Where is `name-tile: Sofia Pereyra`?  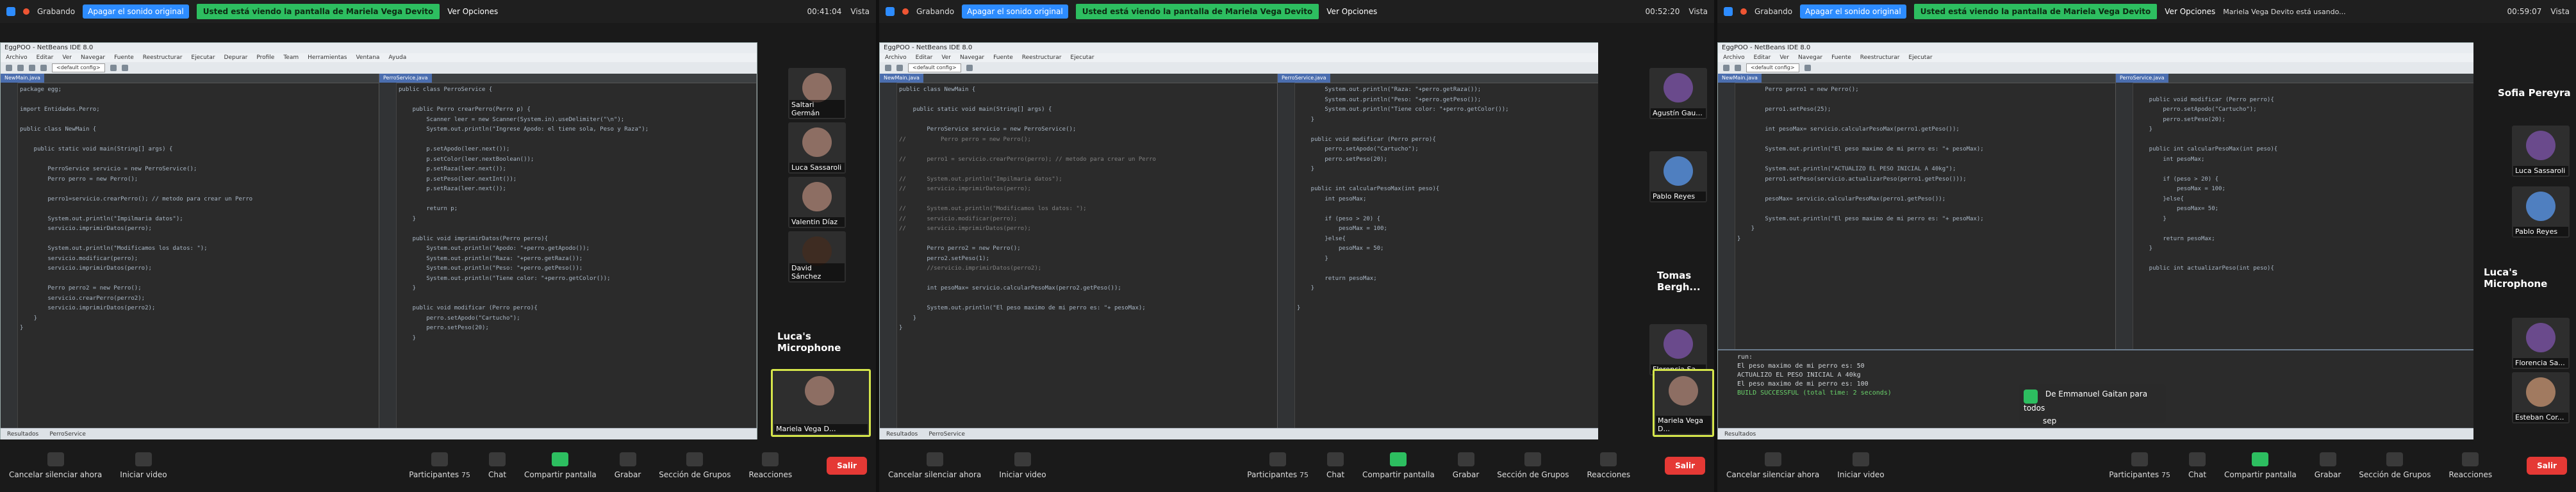 name-tile: Sofia Pereyra is located at coordinates (2534, 93).